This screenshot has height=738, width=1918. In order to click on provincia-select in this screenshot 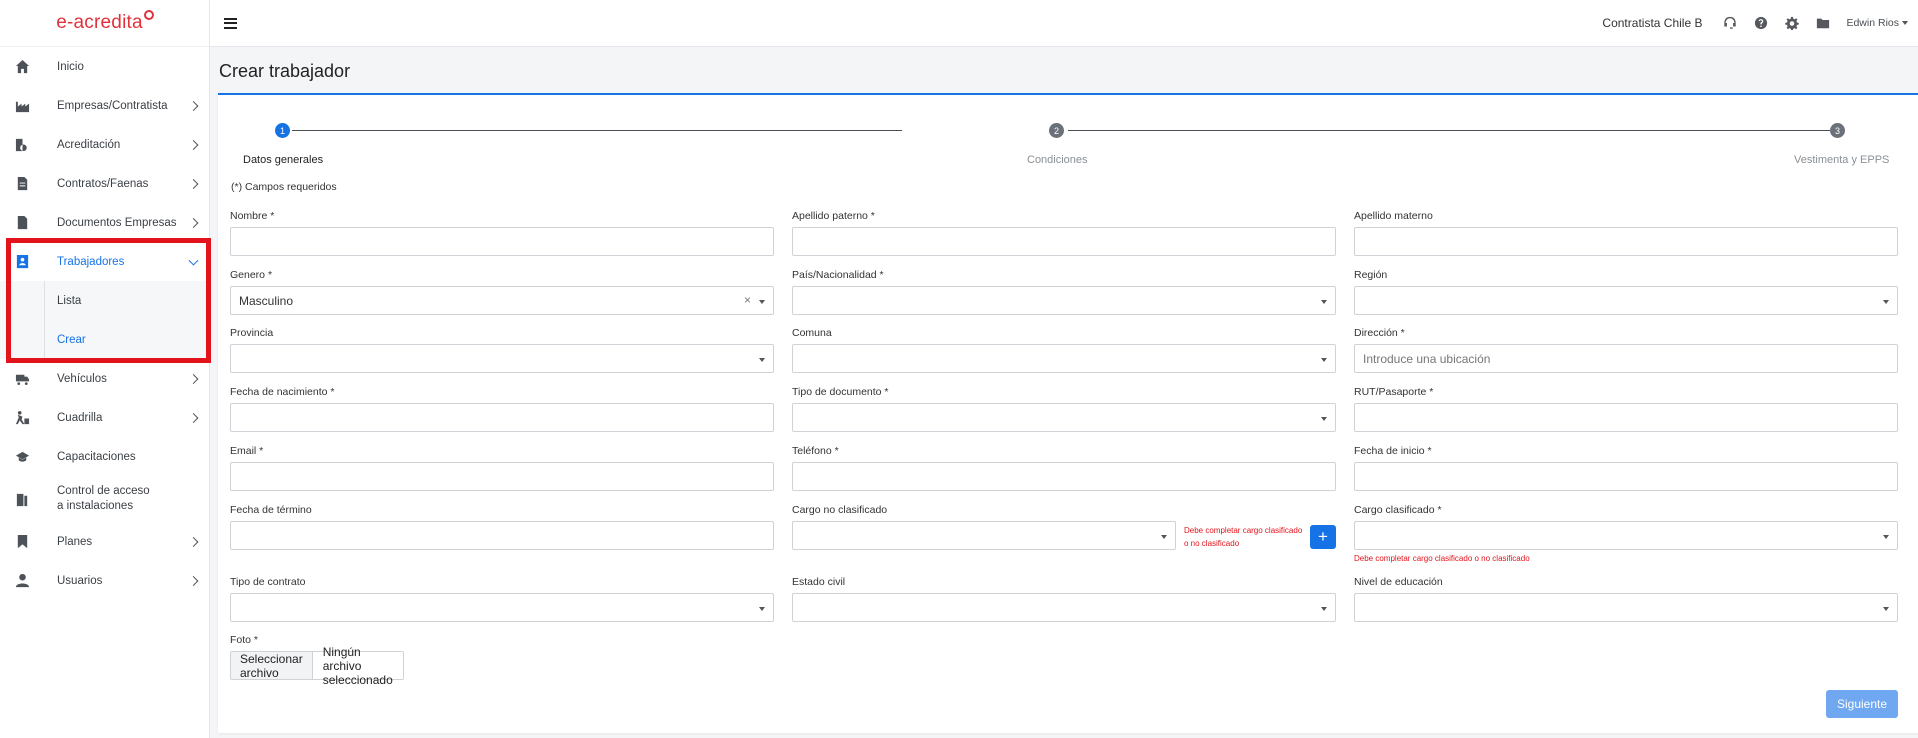, I will do `click(502, 358)`.